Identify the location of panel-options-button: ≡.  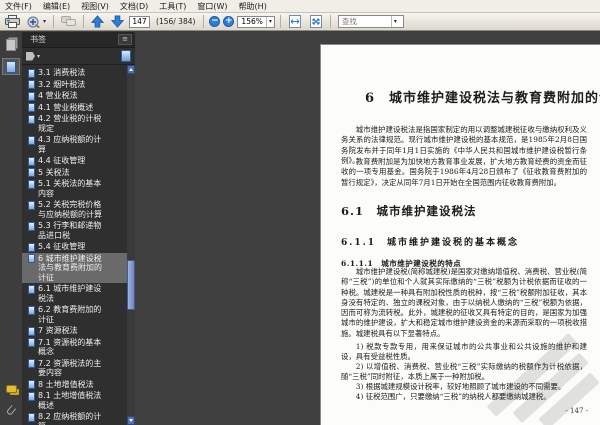
(125, 39).